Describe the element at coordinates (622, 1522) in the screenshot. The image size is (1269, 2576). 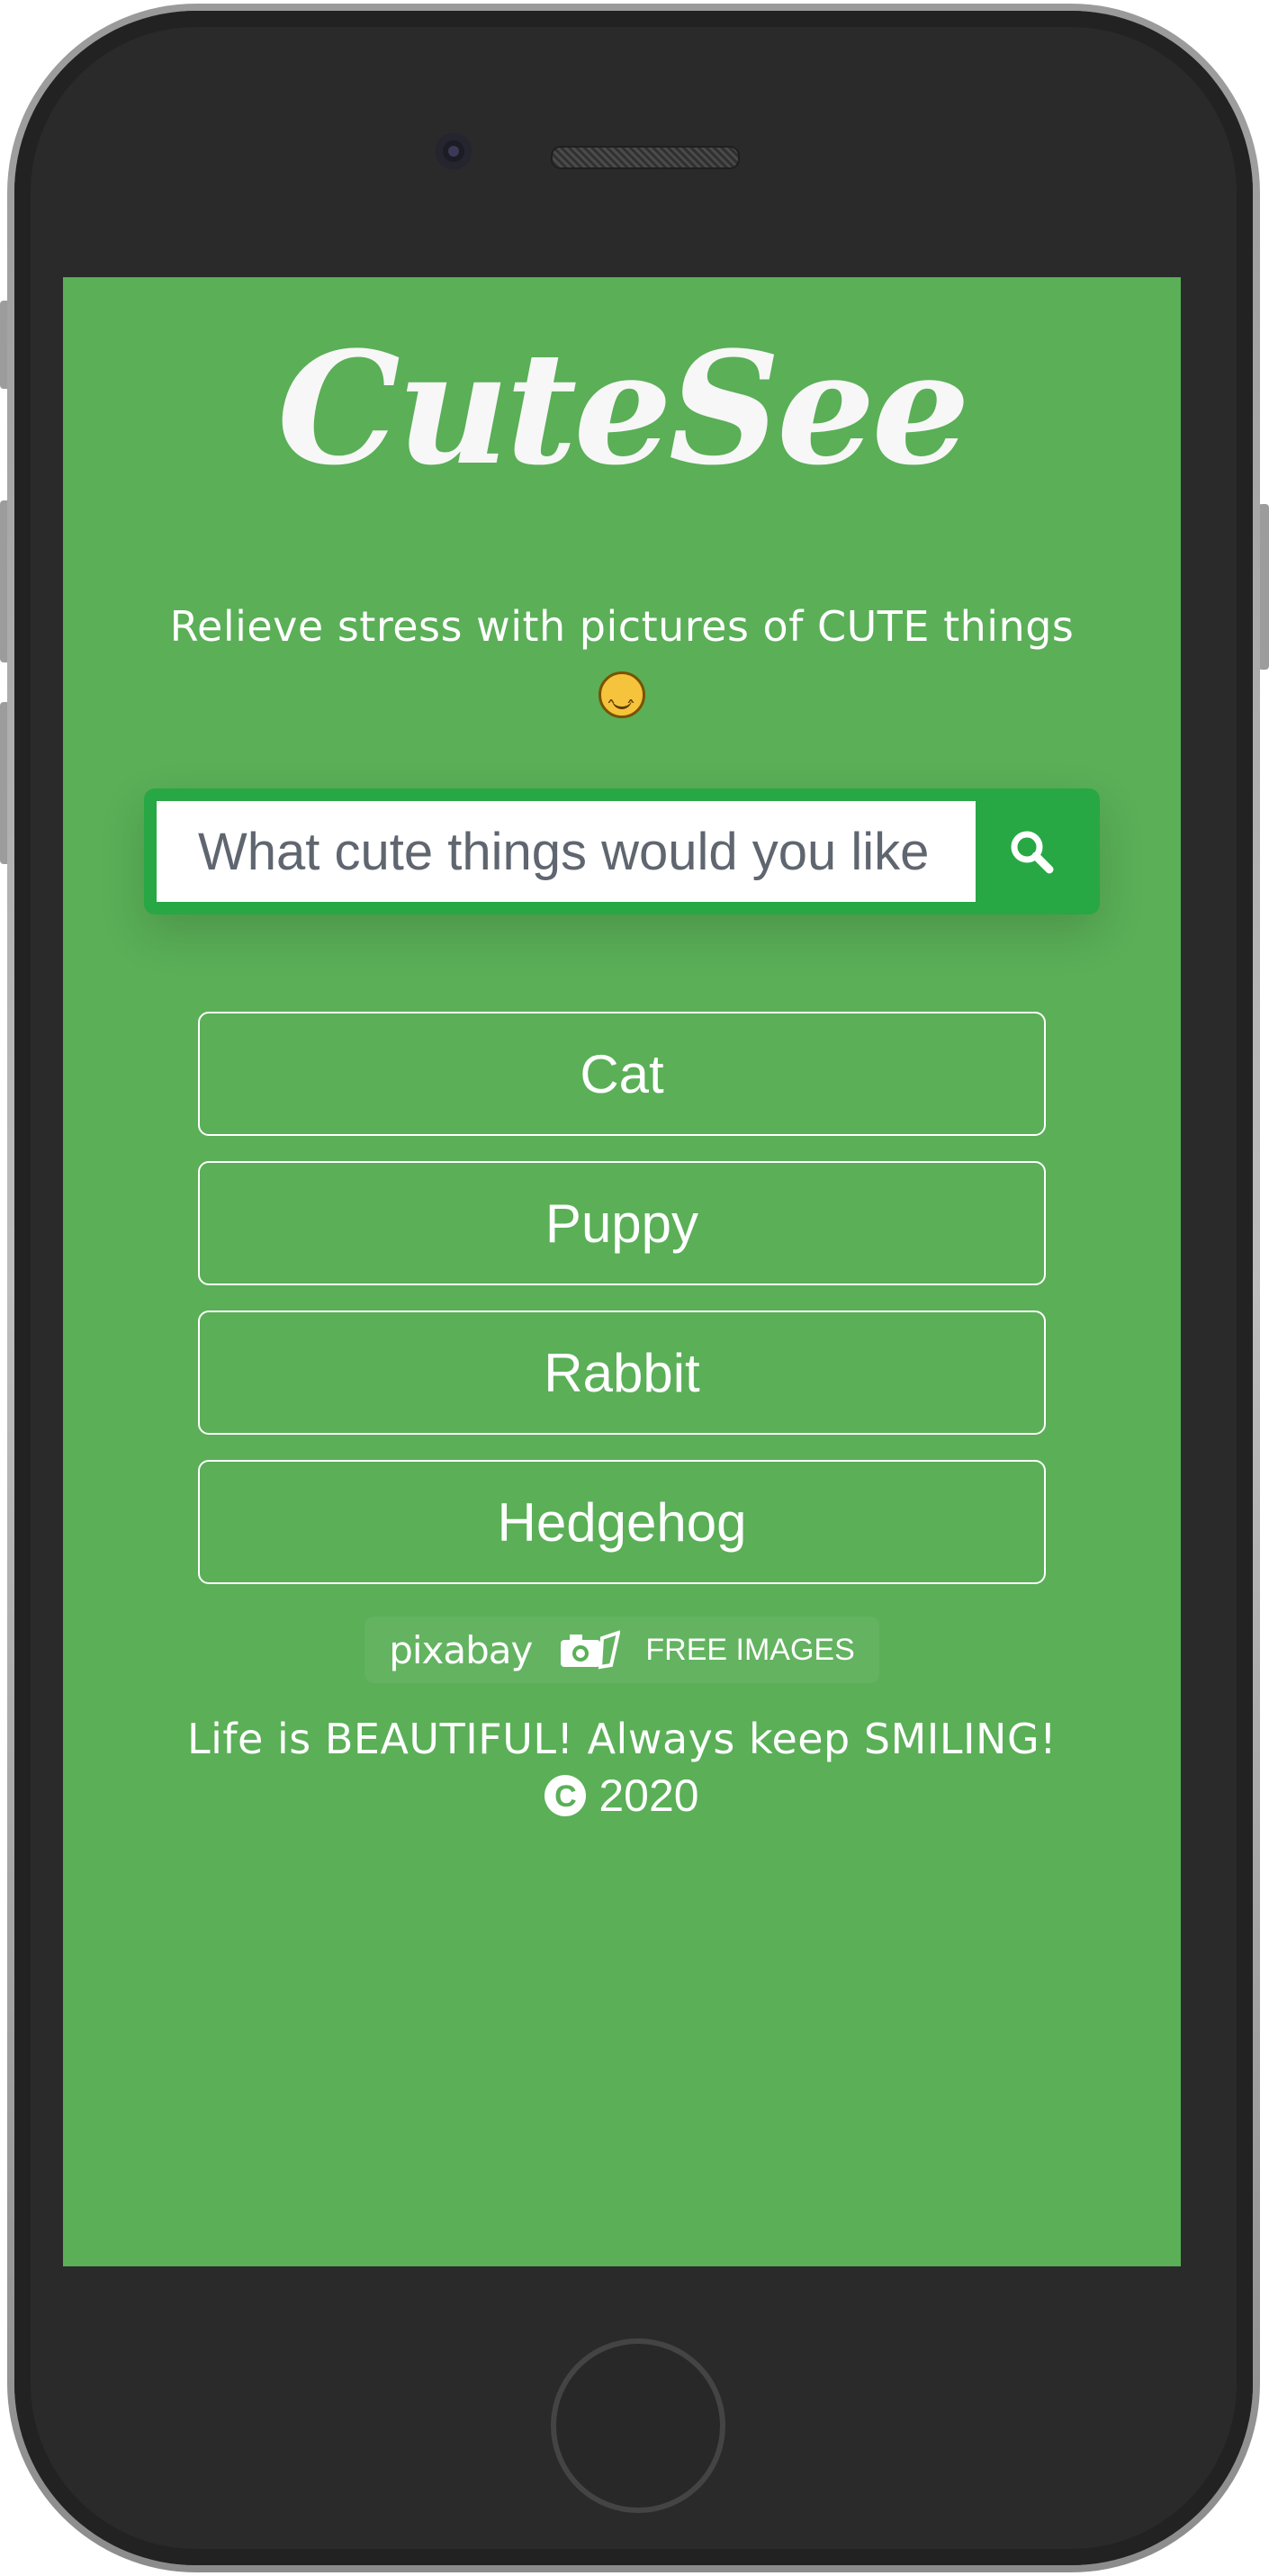
I see `suggestion-hedgehog-button: Hedgehog` at that location.